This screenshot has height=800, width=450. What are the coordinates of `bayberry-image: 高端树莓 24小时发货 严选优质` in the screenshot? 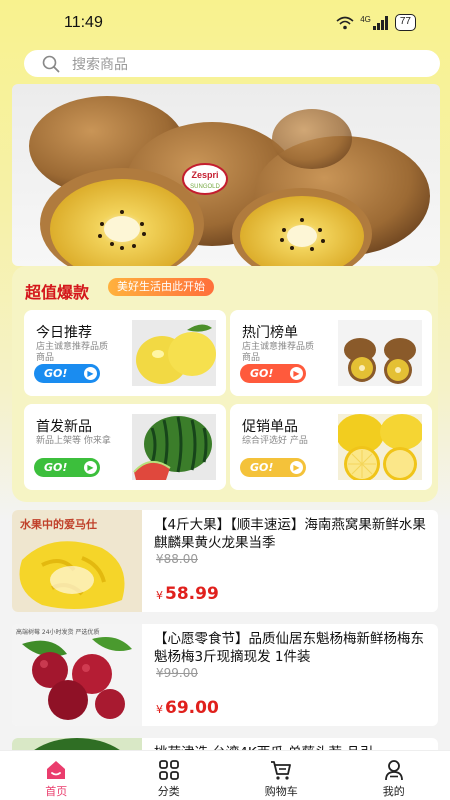 It's located at (77, 675).